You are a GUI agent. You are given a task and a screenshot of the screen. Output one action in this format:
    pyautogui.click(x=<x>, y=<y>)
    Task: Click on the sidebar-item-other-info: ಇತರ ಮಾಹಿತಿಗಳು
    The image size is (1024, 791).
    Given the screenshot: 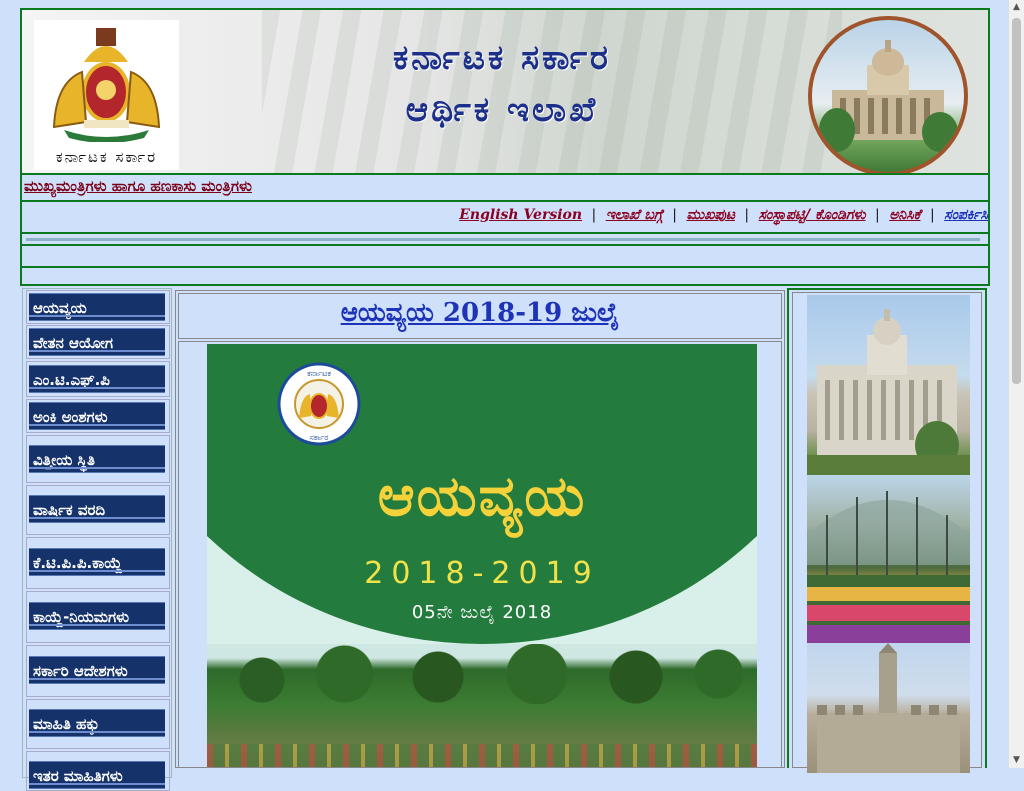 What is the action you would take?
    pyautogui.click(x=97, y=775)
    